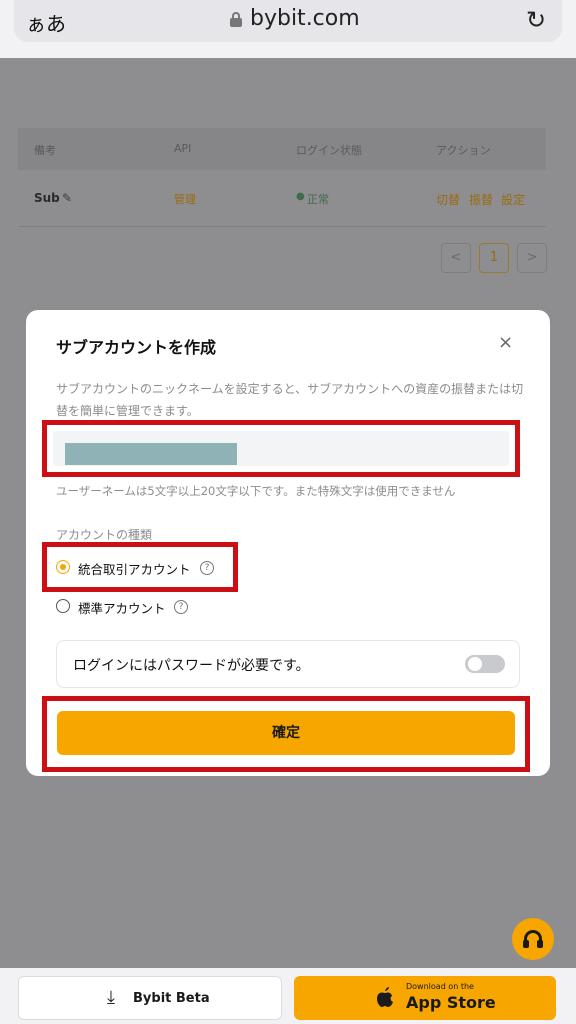 The height and width of the screenshot is (1024, 576). I want to click on action-settings-link: 設定, so click(513, 199).